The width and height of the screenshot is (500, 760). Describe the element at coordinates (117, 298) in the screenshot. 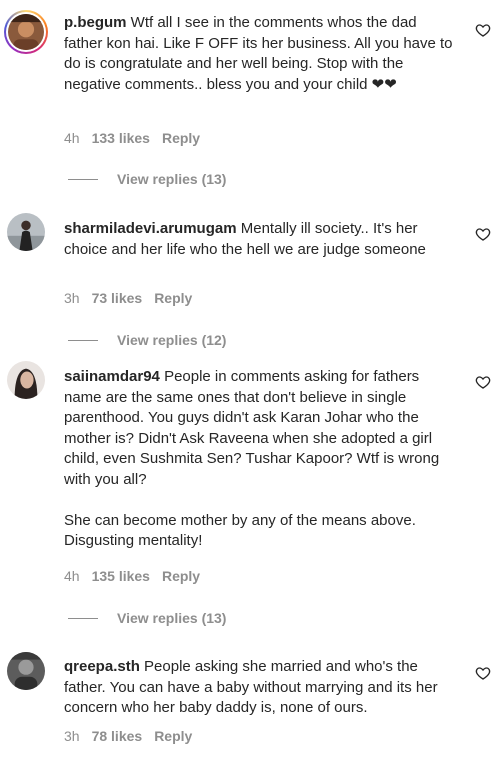

I see `comment-likes: 73 likes` at that location.